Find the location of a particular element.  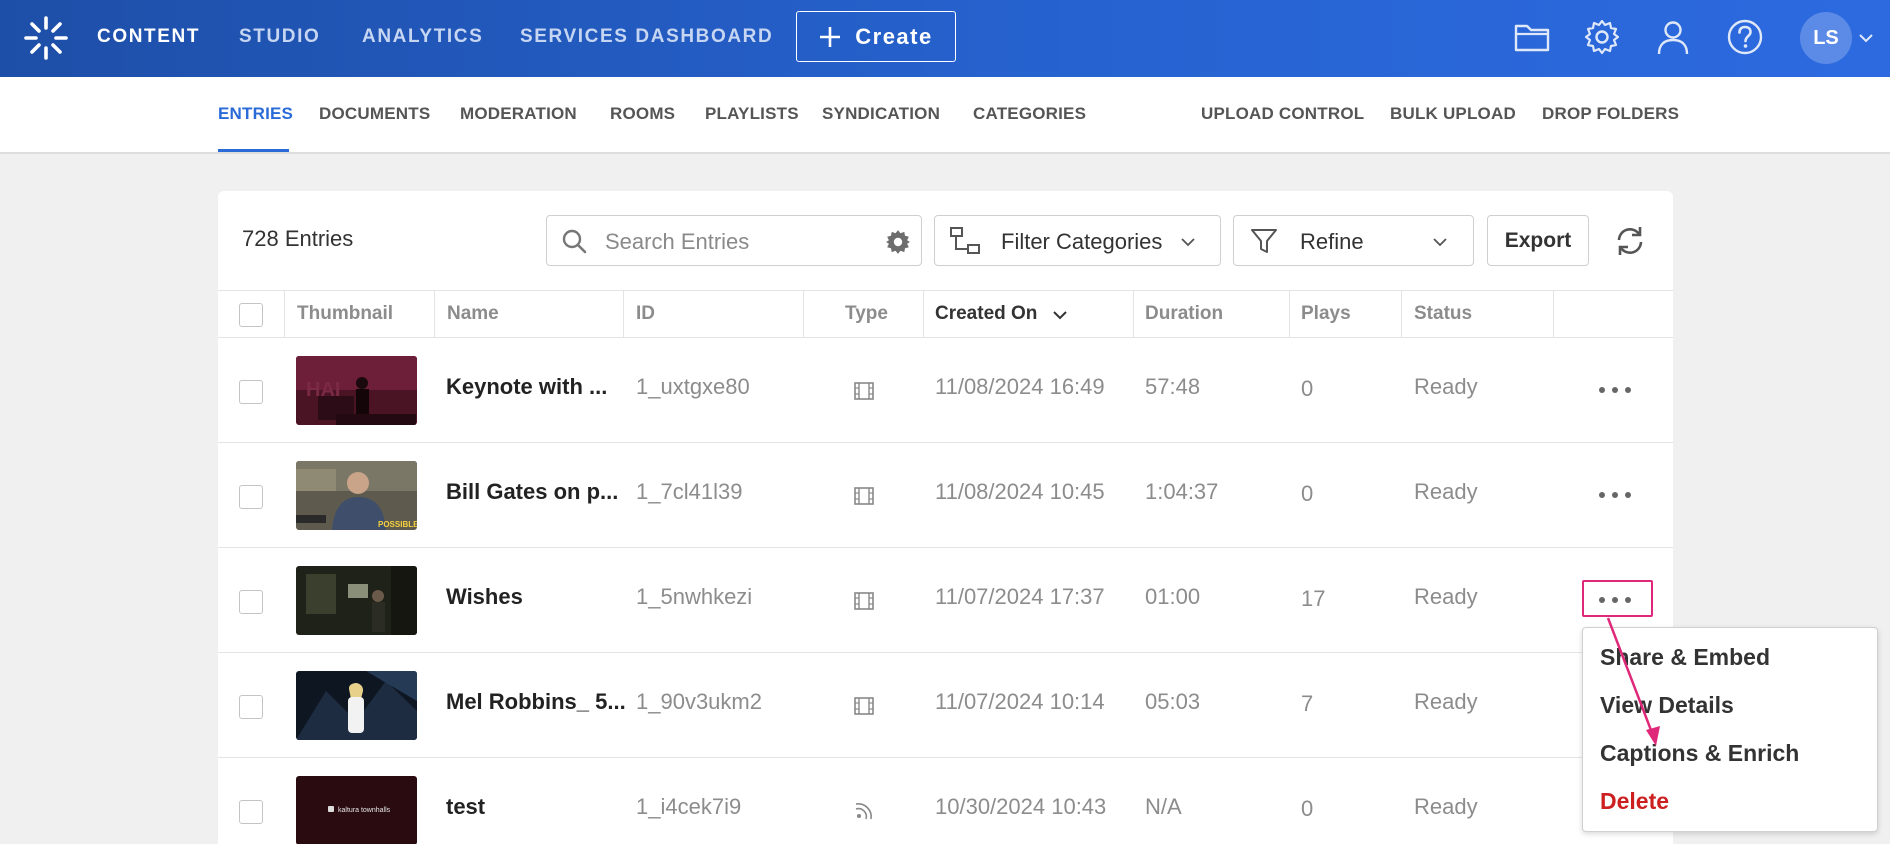

plus-icon is located at coordinates (830, 36).